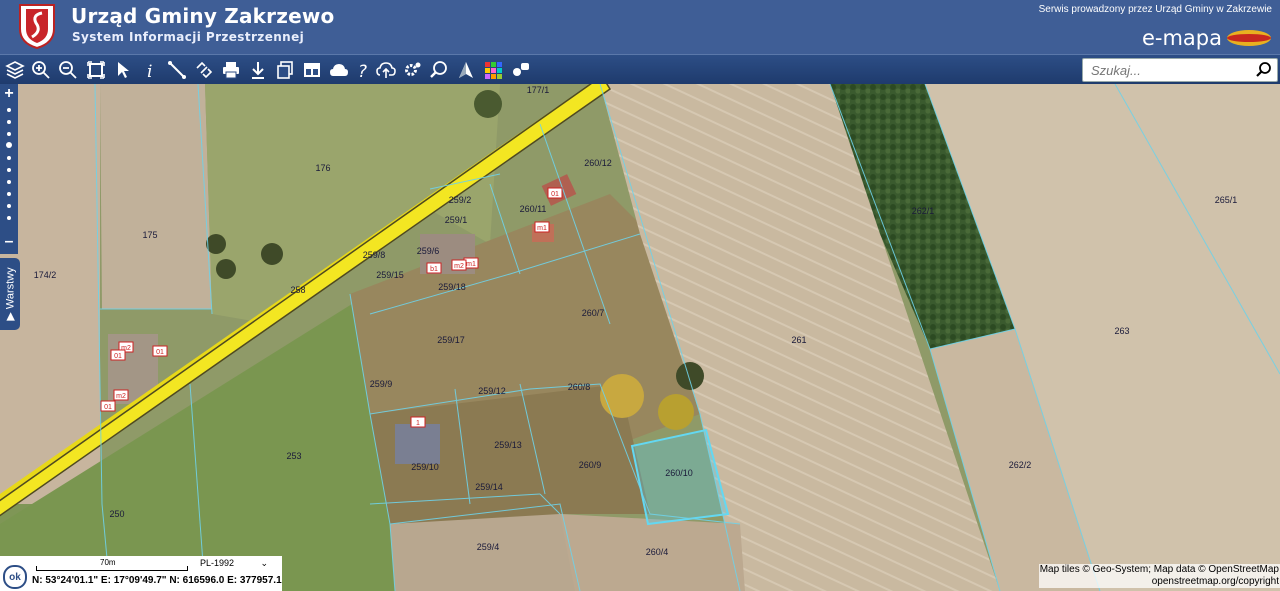 Image resolution: width=1280 pixels, height=591 pixels. I want to click on info-icon: i, so click(150, 70).